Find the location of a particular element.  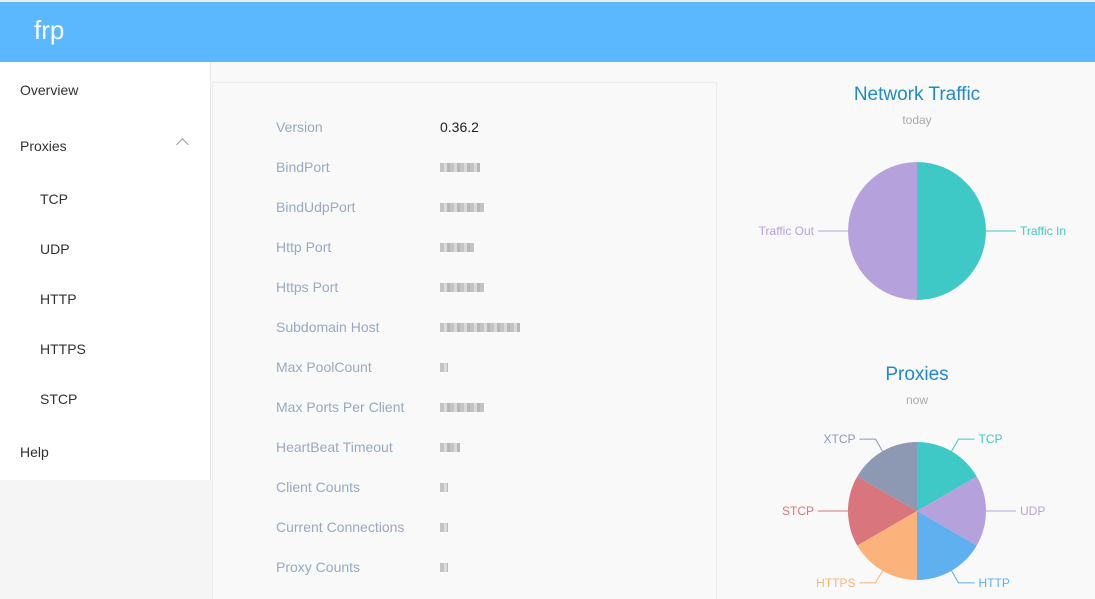

pie-label: HTTP is located at coordinates (994, 583).